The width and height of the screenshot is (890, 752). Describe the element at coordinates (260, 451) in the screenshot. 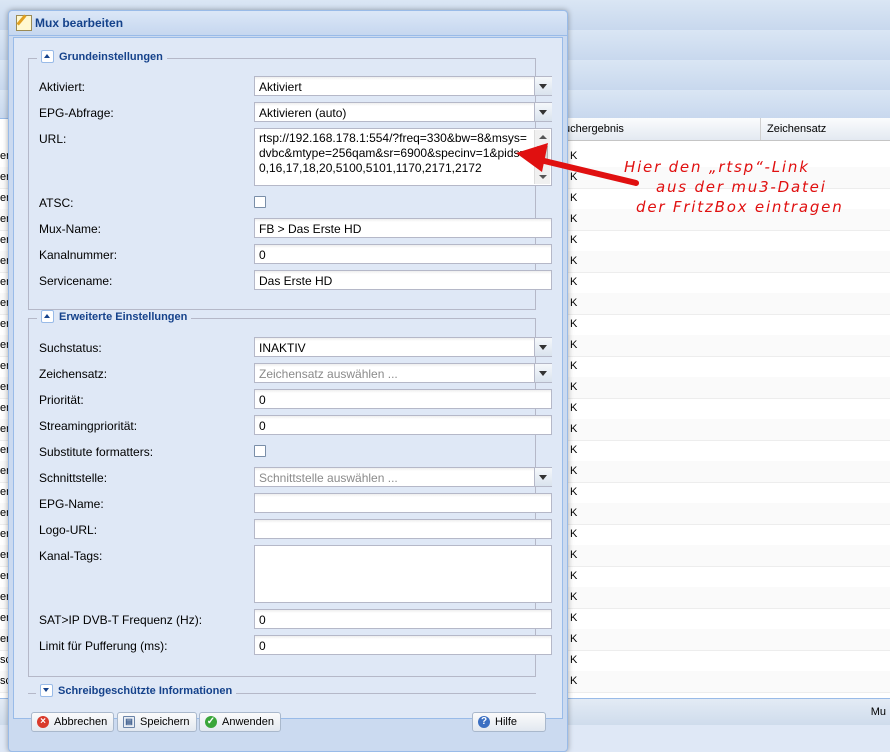

I see `substitute-formatters-checkbox` at that location.